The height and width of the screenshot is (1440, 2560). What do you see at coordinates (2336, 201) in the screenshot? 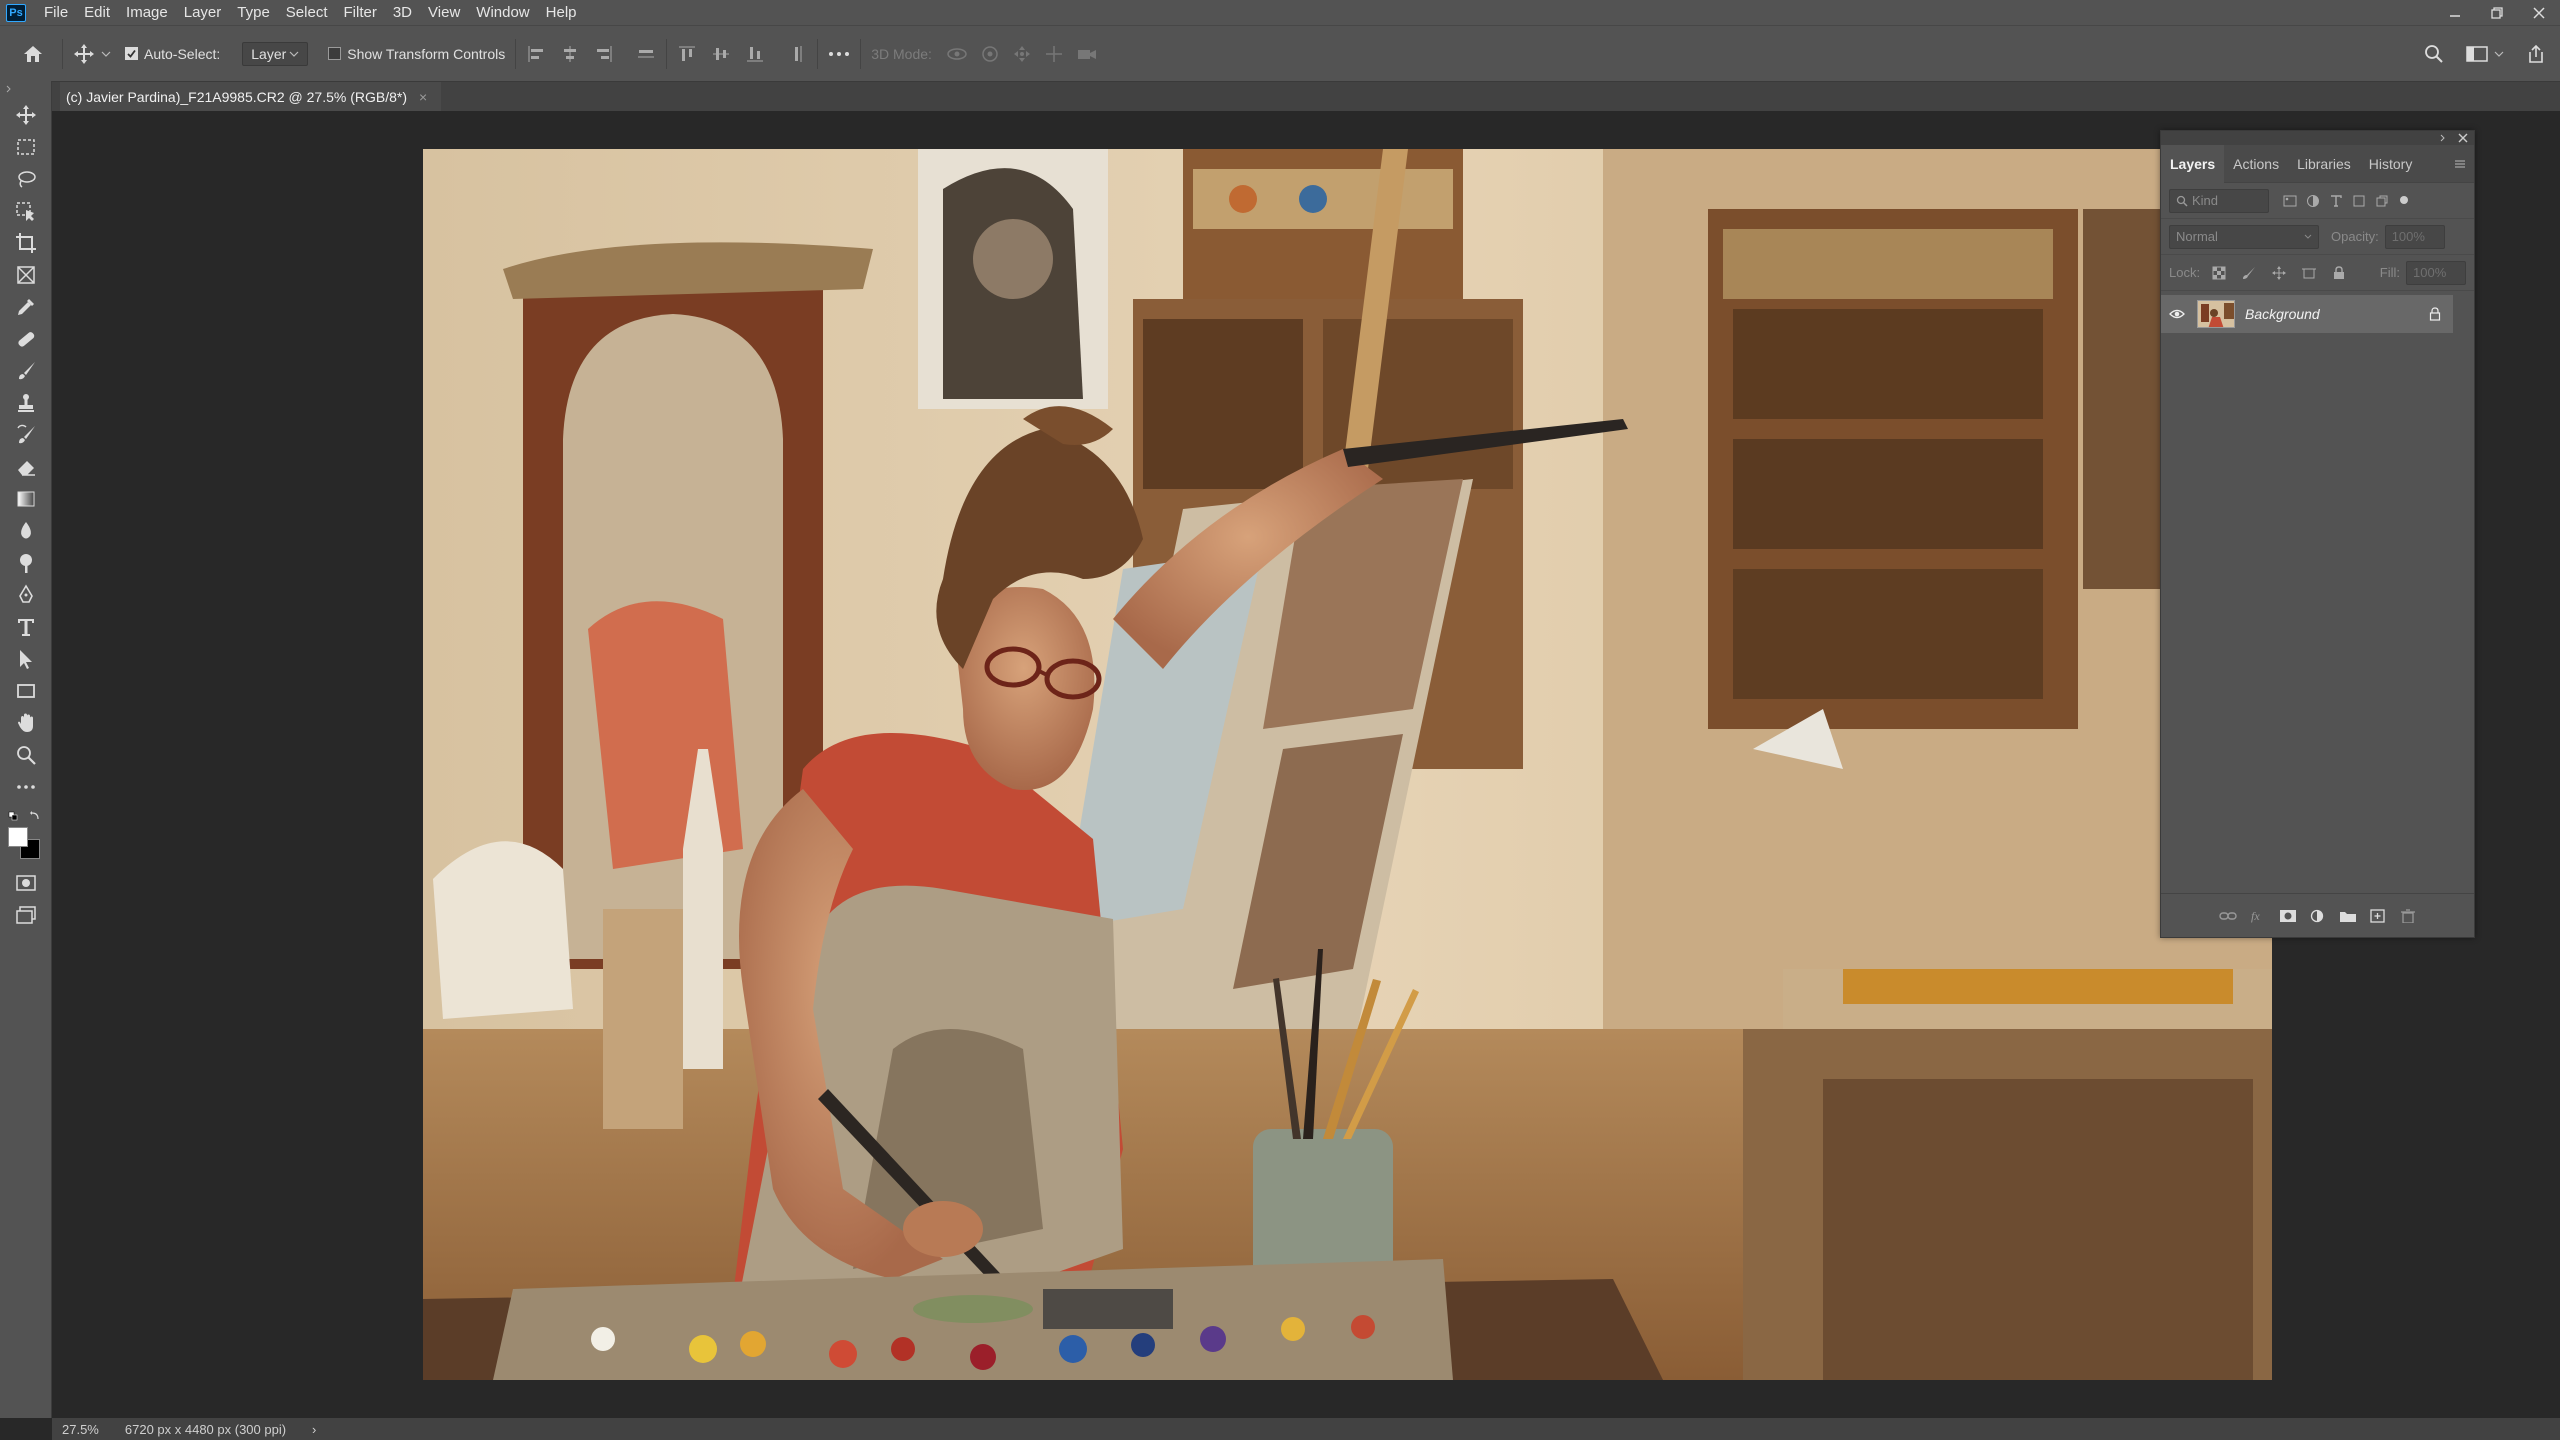
I see `filter-type-icon` at bounding box center [2336, 201].